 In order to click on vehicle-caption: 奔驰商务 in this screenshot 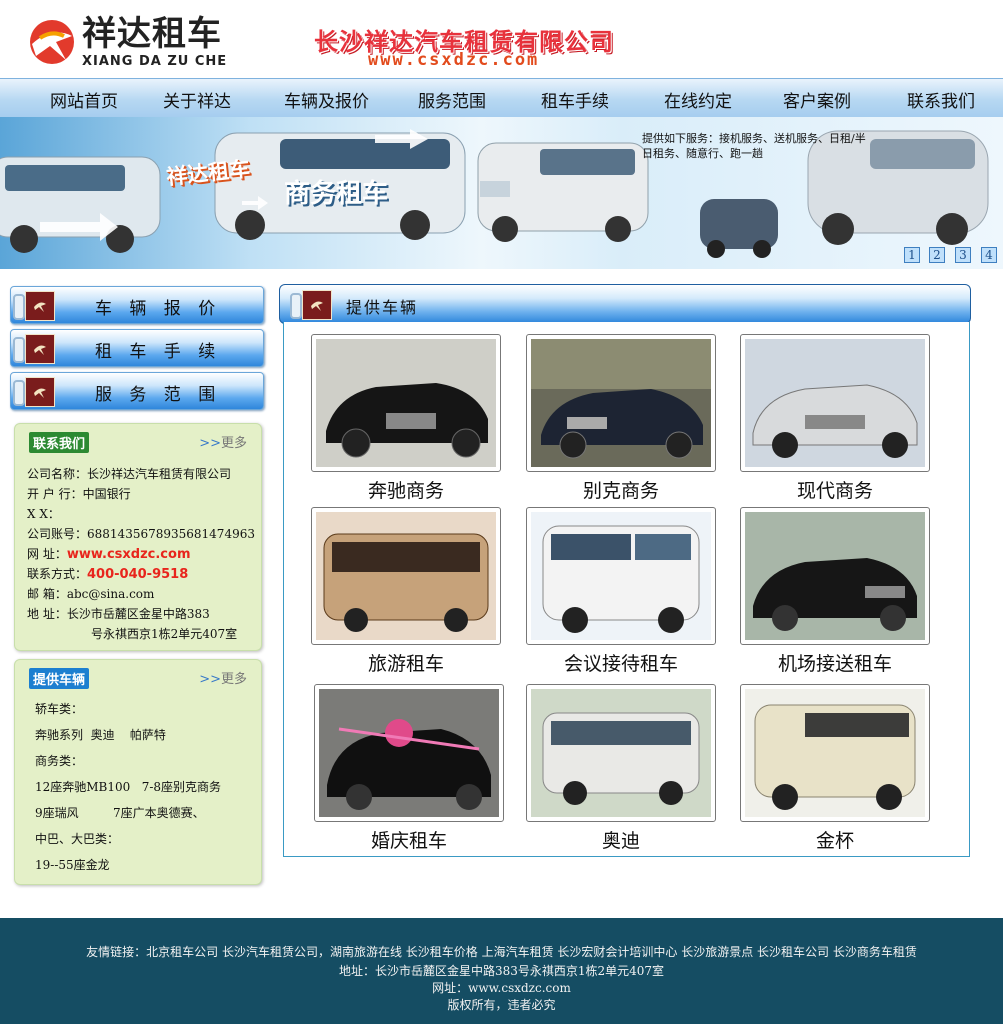, I will do `click(405, 491)`.